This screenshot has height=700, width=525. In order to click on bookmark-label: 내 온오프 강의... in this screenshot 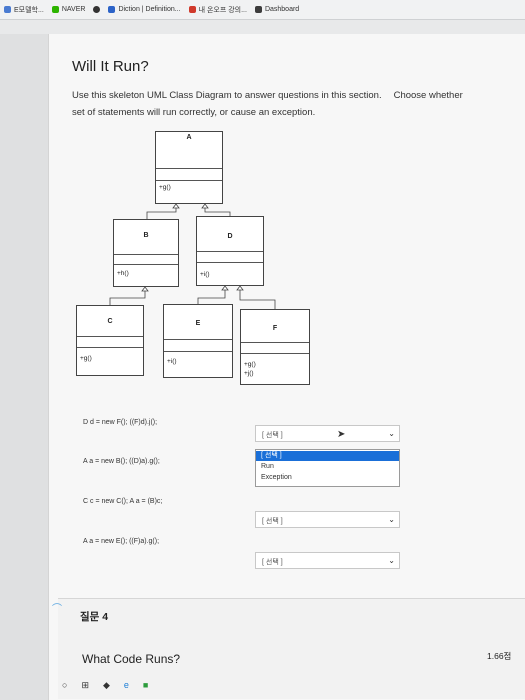, I will do `click(222, 10)`.